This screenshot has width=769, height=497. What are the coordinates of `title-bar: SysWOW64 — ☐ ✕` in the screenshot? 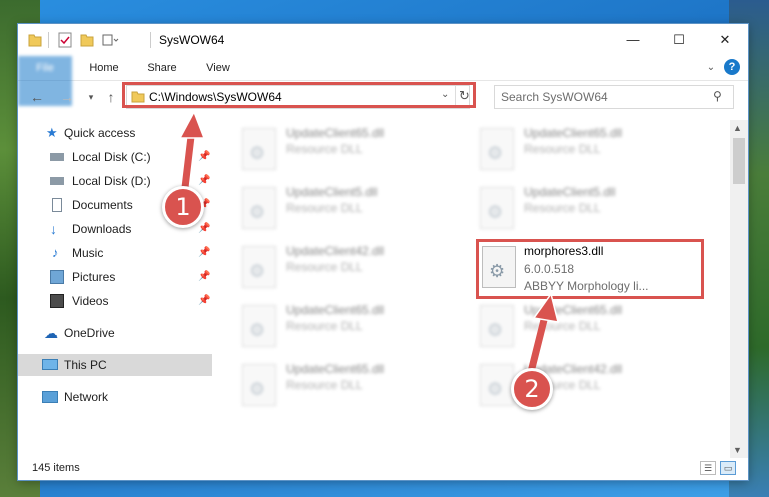 It's located at (383, 40).